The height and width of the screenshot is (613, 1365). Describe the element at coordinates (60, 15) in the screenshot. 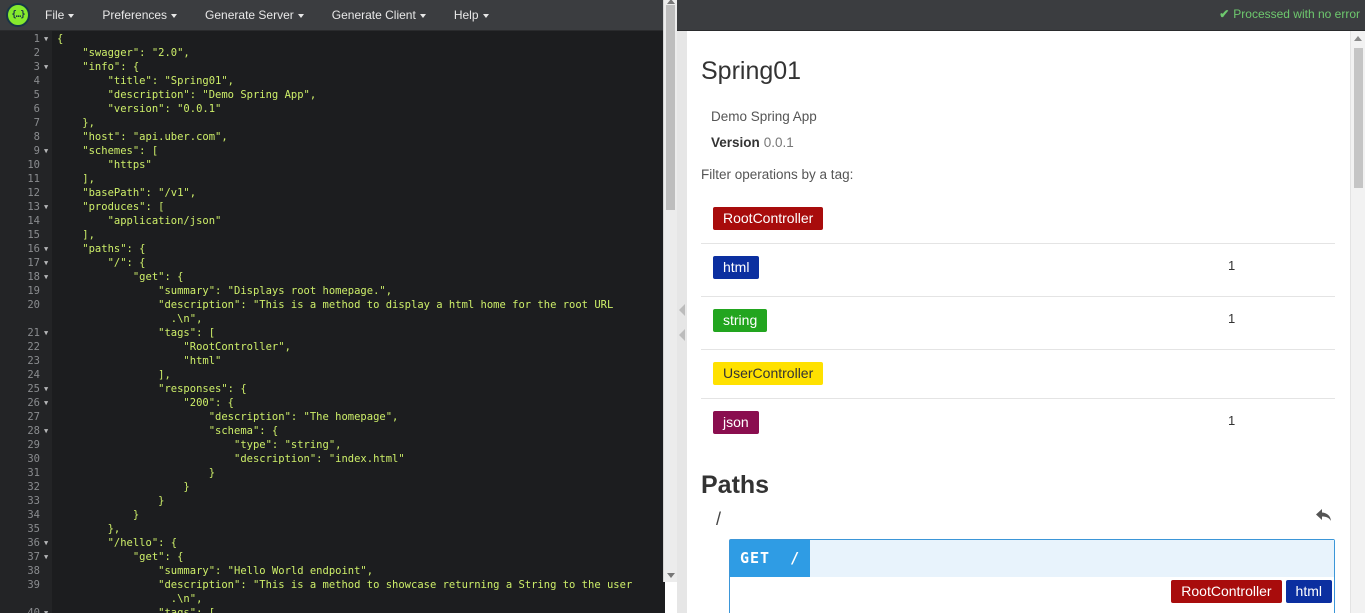

I see `menu-file: File` at that location.